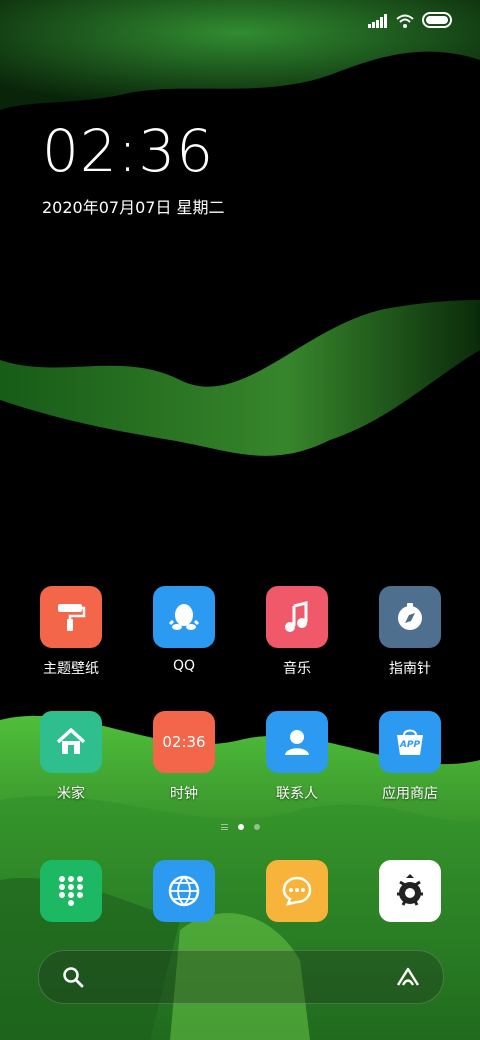 The image size is (480, 1040). I want to click on search-icon, so click(73, 979).